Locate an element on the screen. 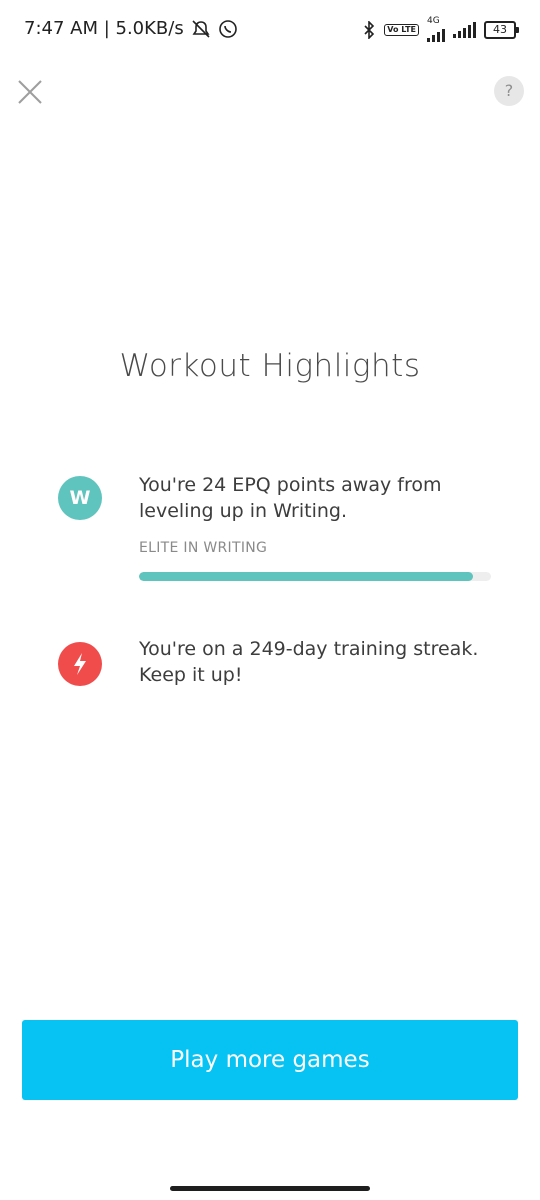 This screenshot has height=1200, width=540. progress-bar is located at coordinates (315, 576).